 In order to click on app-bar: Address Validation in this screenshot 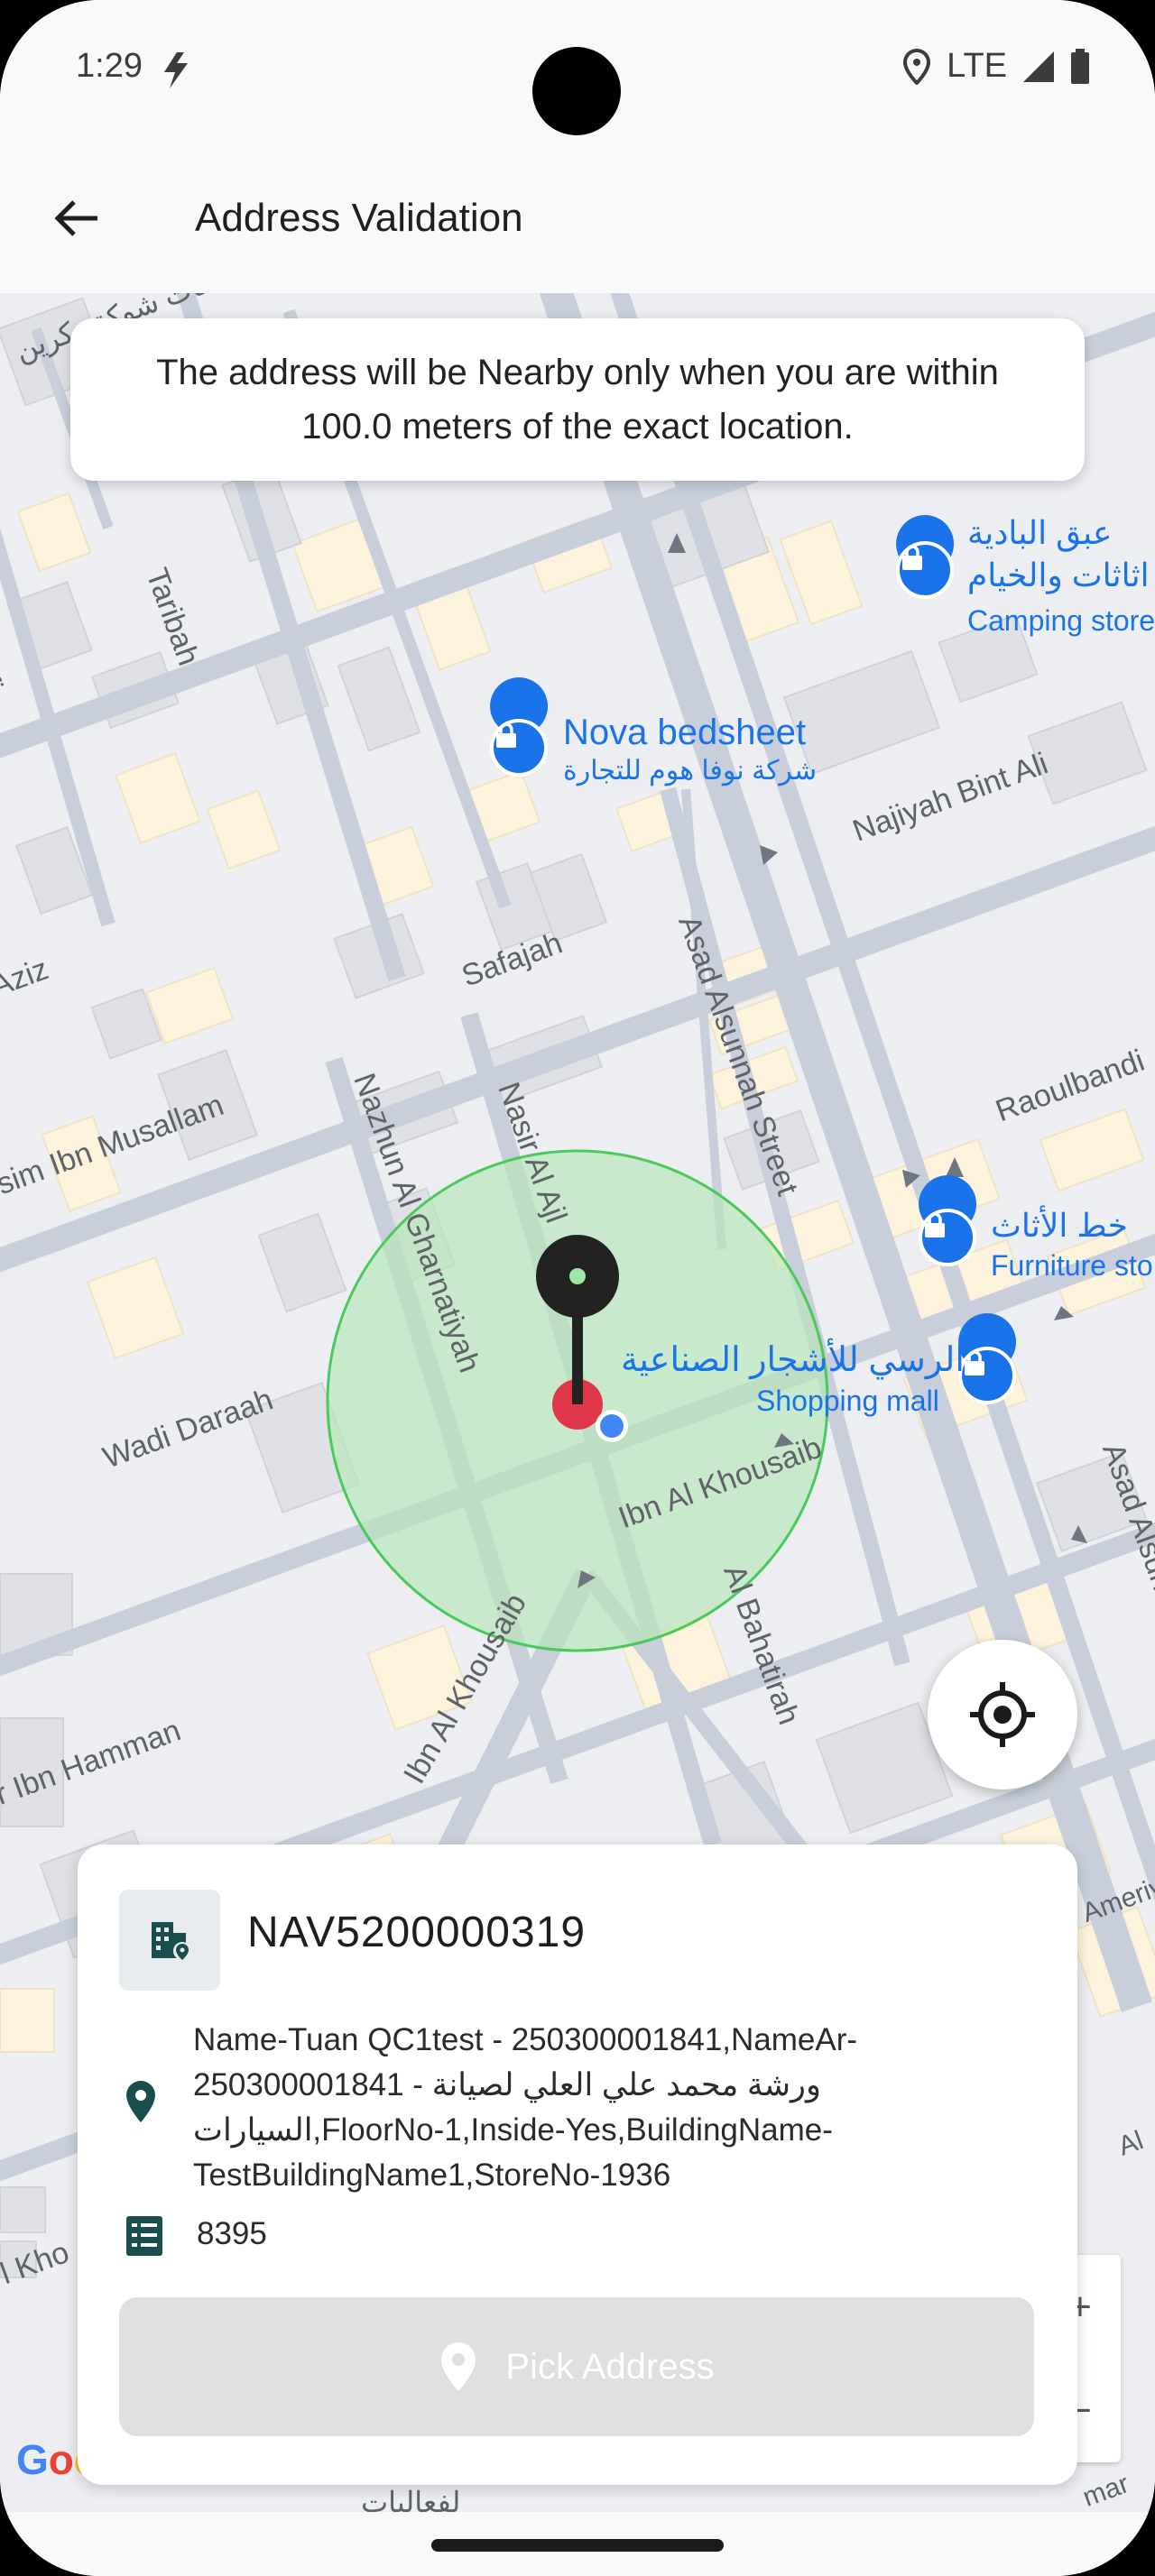, I will do `click(577, 218)`.